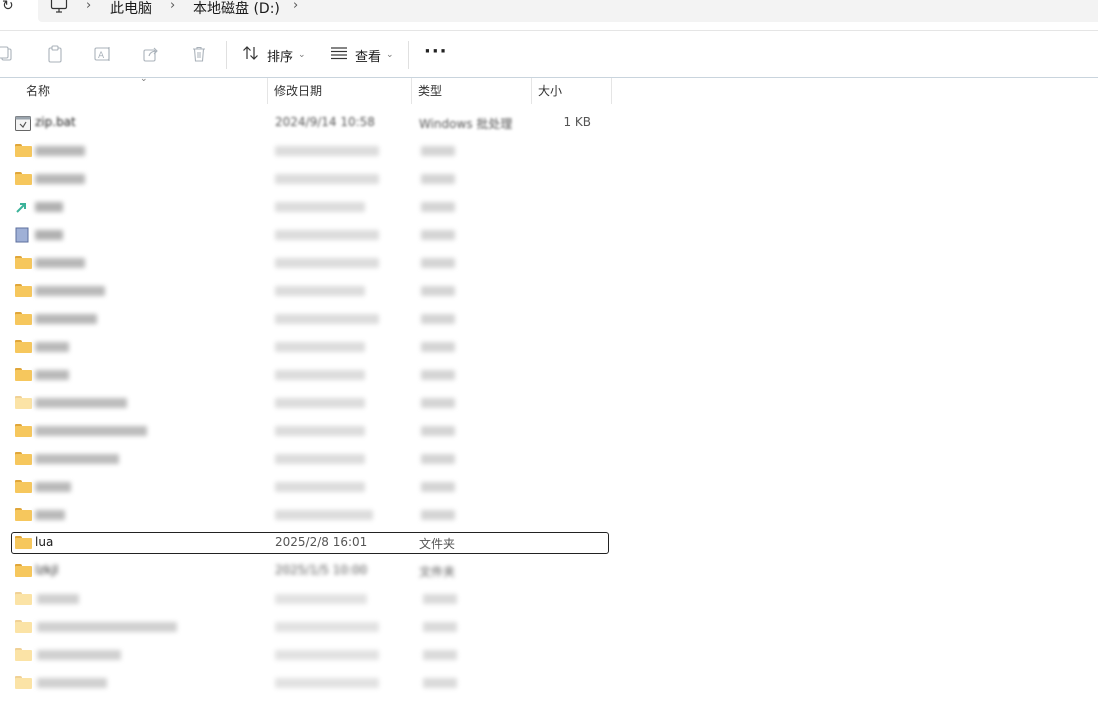 This screenshot has width=1098, height=704. I want to click on rename-icon: A, so click(103, 54).